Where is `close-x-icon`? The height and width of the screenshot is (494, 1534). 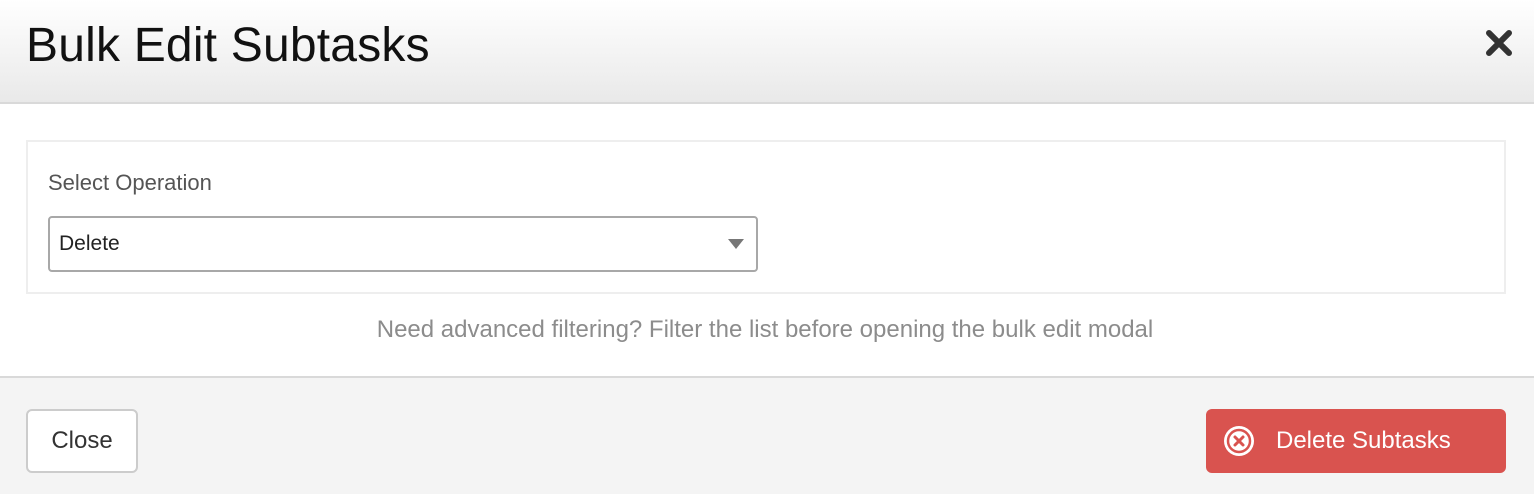 close-x-icon is located at coordinates (1499, 43).